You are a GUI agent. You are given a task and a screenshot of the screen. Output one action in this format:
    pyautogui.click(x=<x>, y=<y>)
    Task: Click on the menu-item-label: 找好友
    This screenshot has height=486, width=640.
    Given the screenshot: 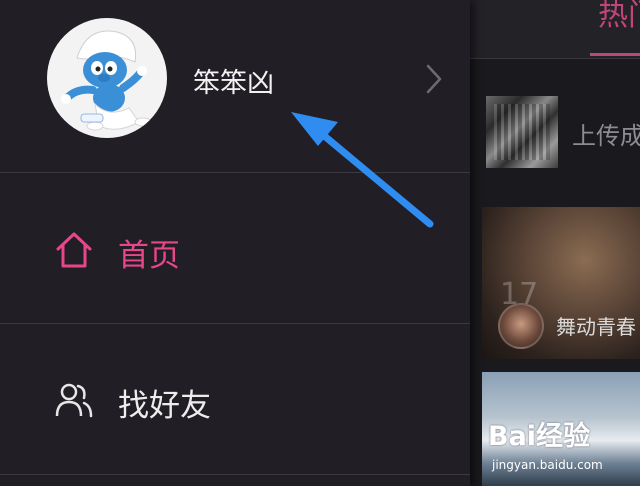 What is the action you would take?
    pyautogui.click(x=164, y=406)
    